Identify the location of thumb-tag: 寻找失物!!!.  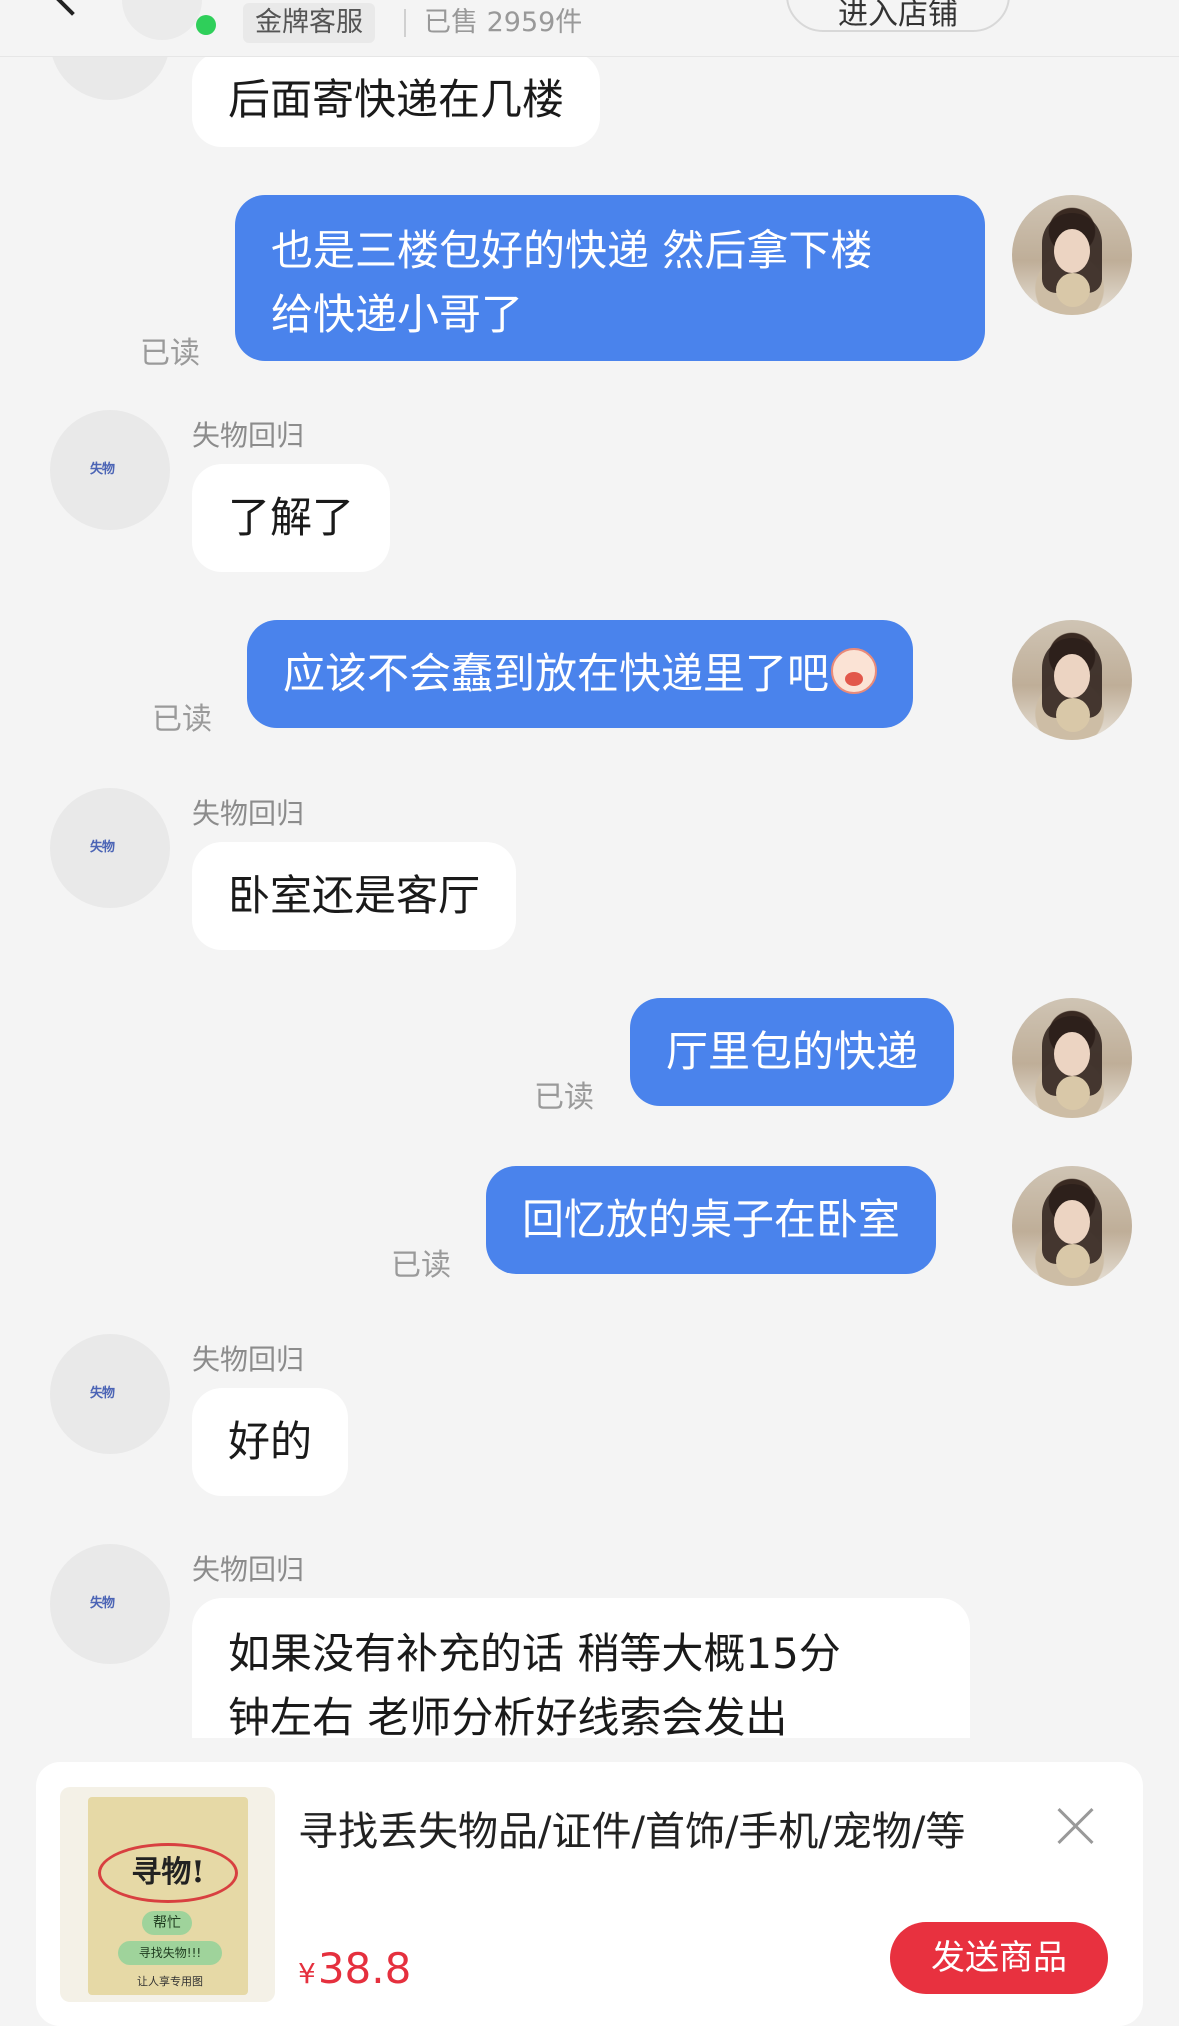
(170, 1953).